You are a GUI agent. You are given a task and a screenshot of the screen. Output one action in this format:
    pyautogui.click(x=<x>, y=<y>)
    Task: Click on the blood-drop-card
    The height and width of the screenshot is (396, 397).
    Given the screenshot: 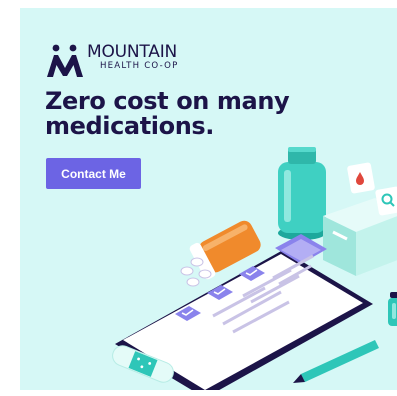 What is the action you would take?
    pyautogui.click(x=361, y=178)
    